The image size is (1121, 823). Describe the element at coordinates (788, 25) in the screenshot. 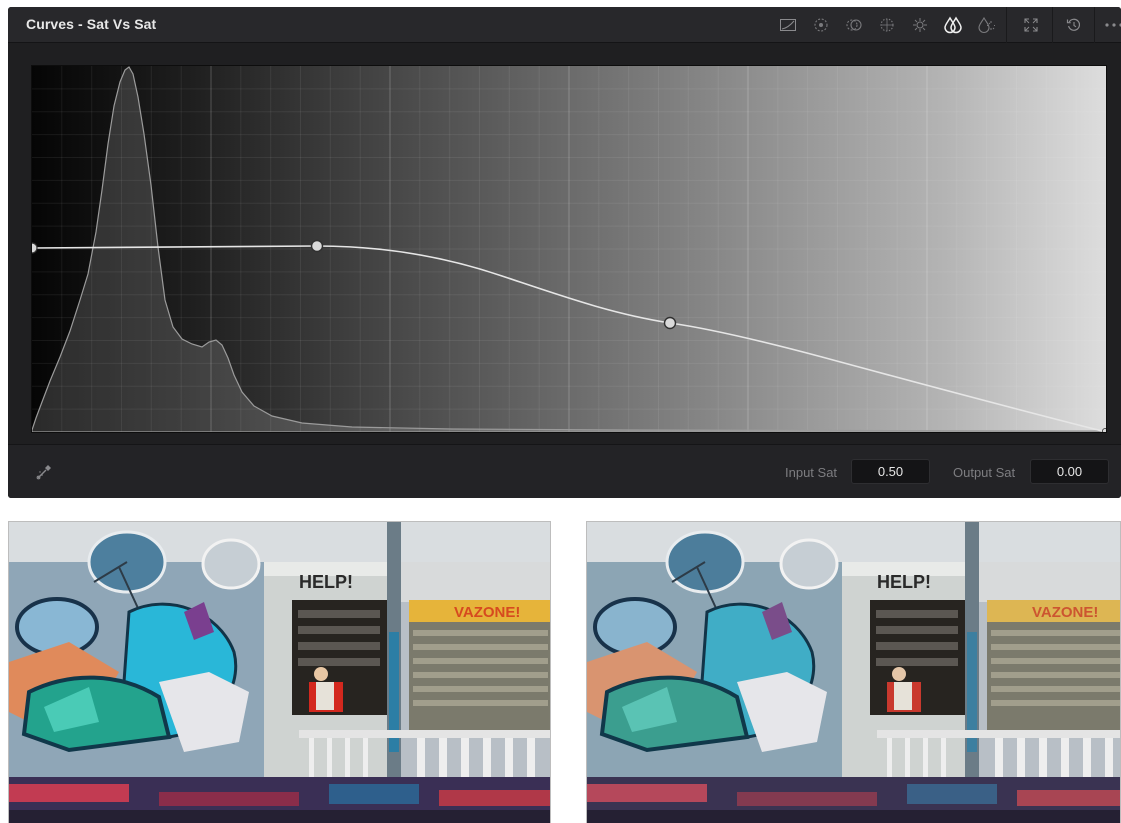

I see `curve-mode-icon` at that location.